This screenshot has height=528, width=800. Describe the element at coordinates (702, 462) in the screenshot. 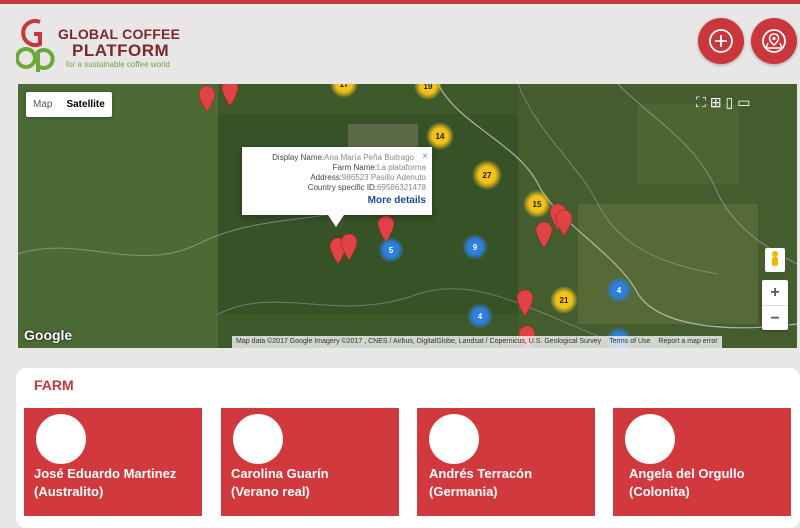

I see `farm-card: Angela del Orgullo (Colonita)` at that location.